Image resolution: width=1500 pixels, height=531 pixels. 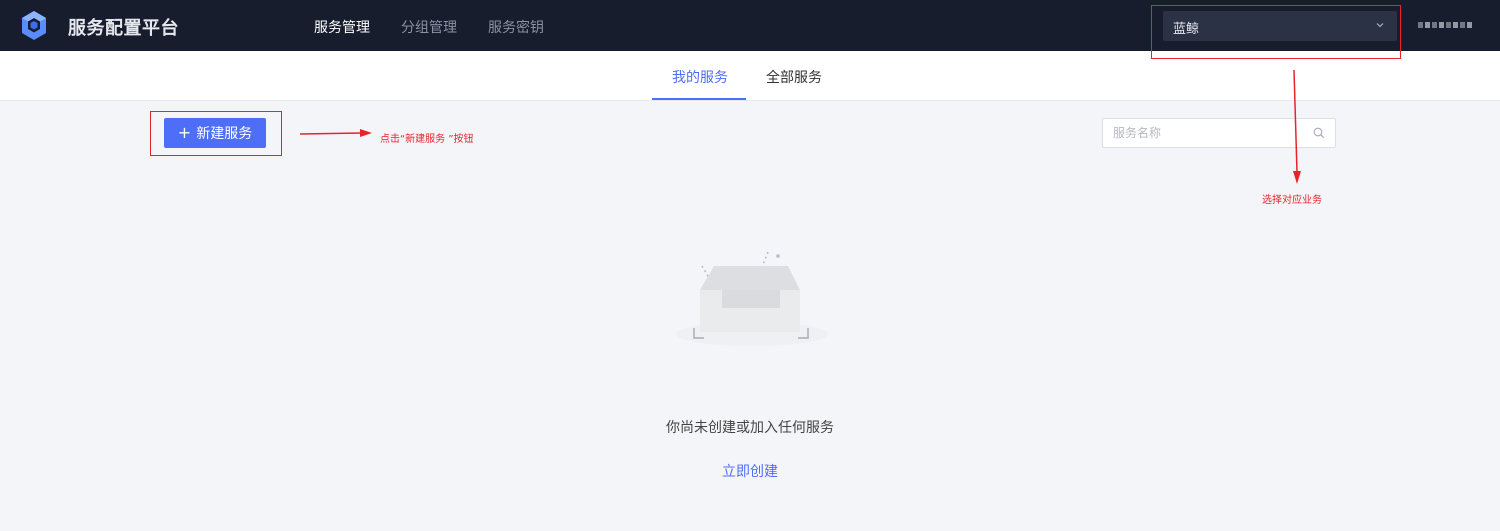 I want to click on annotation-create-hint: 点击“新建服务 ”按钮, so click(x=427, y=139).